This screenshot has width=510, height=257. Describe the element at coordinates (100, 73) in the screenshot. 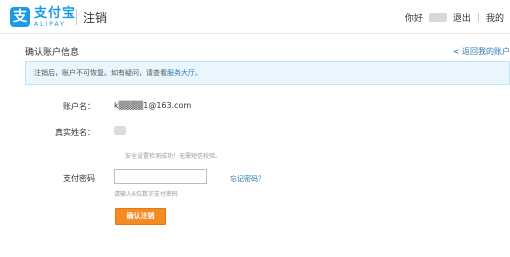

I see `notice-text: 注销后，账户不可恢复。如有疑问，请查看` at that location.